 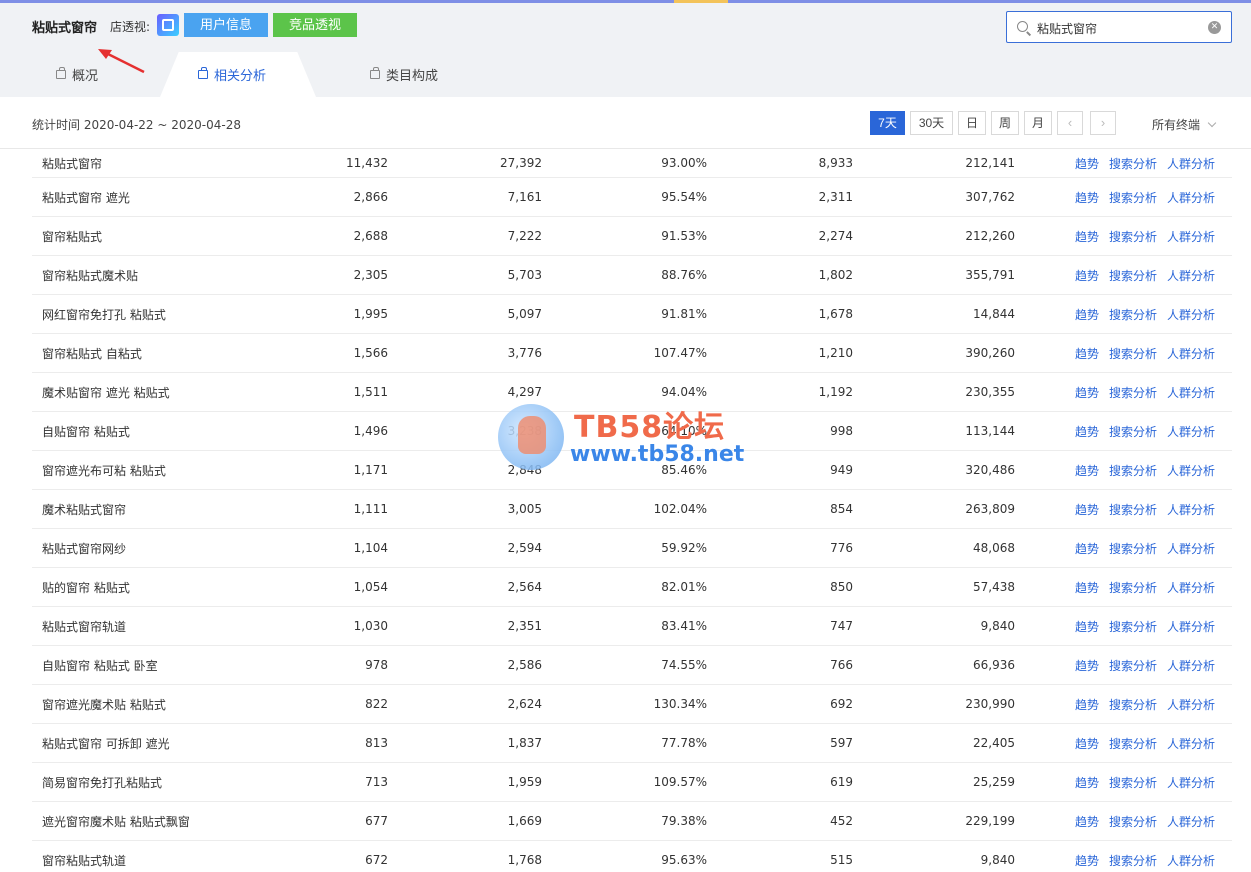 I want to click on metric-1-cell: 672, so click(x=376, y=860).